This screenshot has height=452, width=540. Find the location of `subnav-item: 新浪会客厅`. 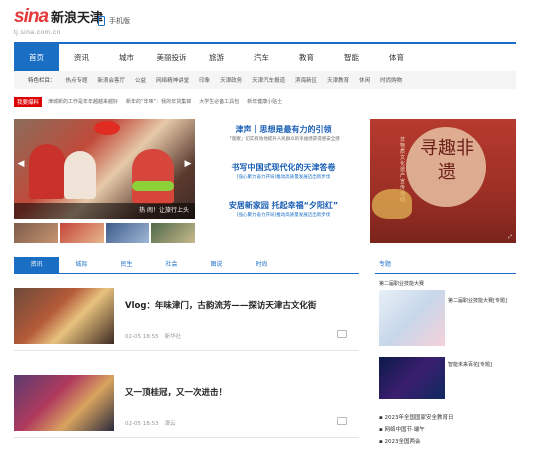

subnav-item: 新浪会客厅 is located at coordinates (112, 80).